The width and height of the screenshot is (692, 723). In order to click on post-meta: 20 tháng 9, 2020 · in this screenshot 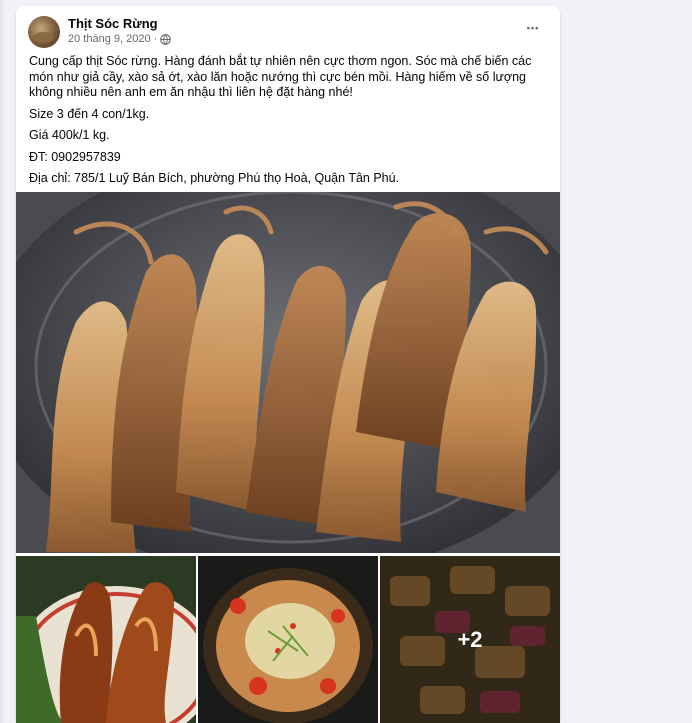, I will do `click(120, 39)`.